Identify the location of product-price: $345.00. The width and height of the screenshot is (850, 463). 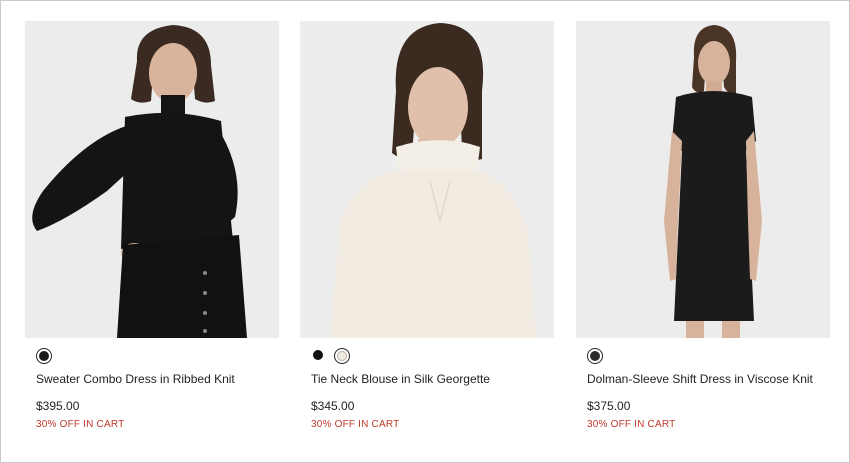
(333, 406).